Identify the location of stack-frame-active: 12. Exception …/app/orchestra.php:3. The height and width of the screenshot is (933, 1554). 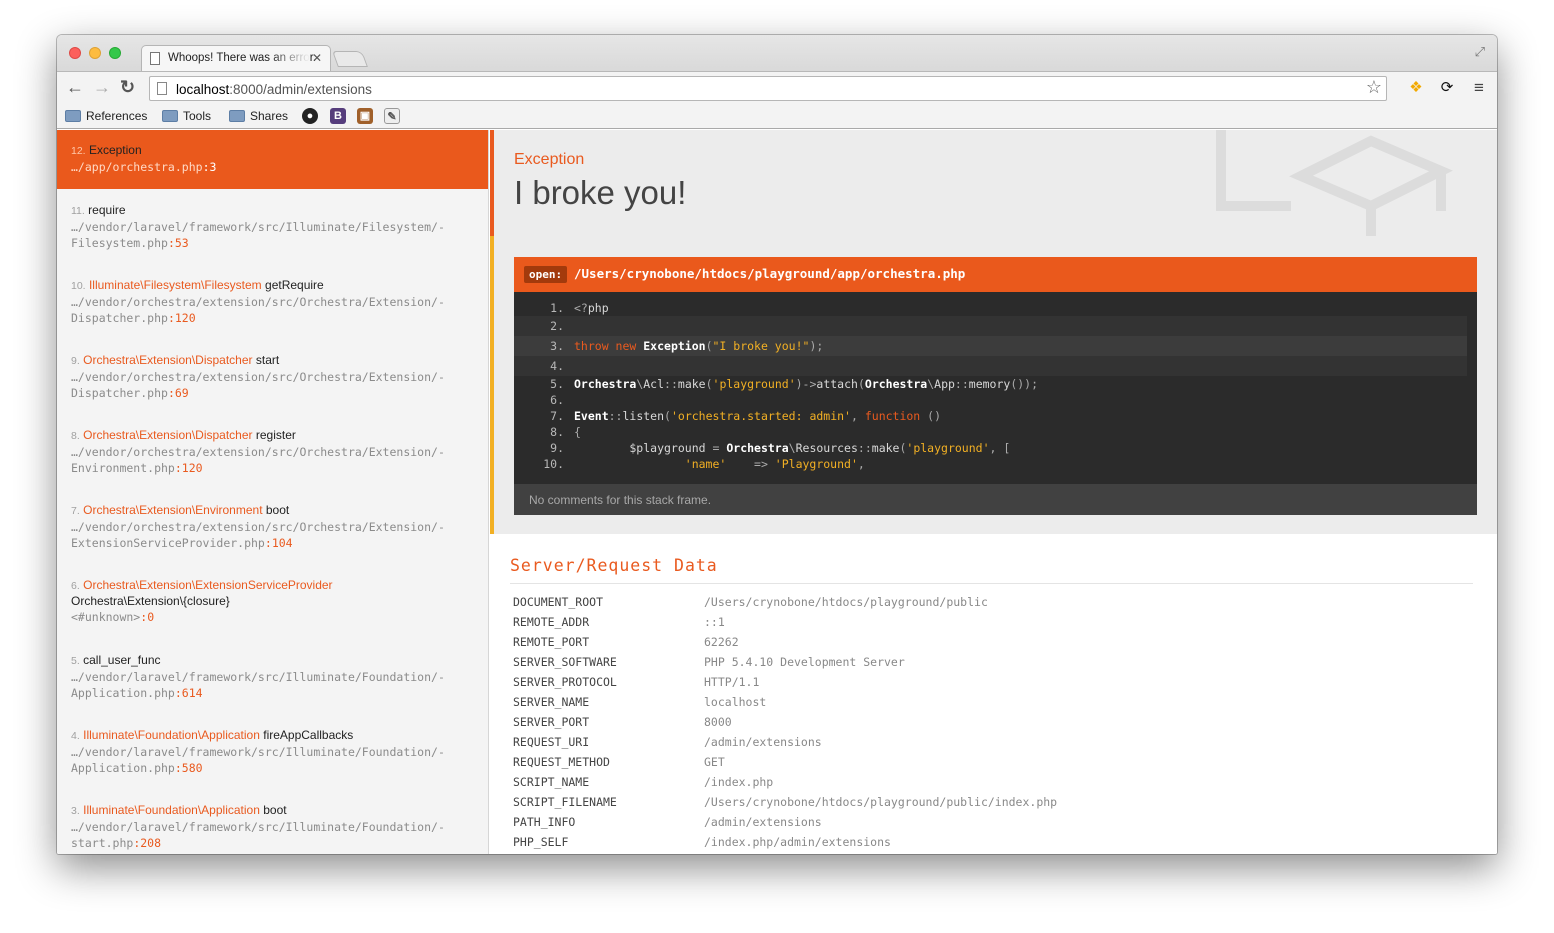
(272, 159).